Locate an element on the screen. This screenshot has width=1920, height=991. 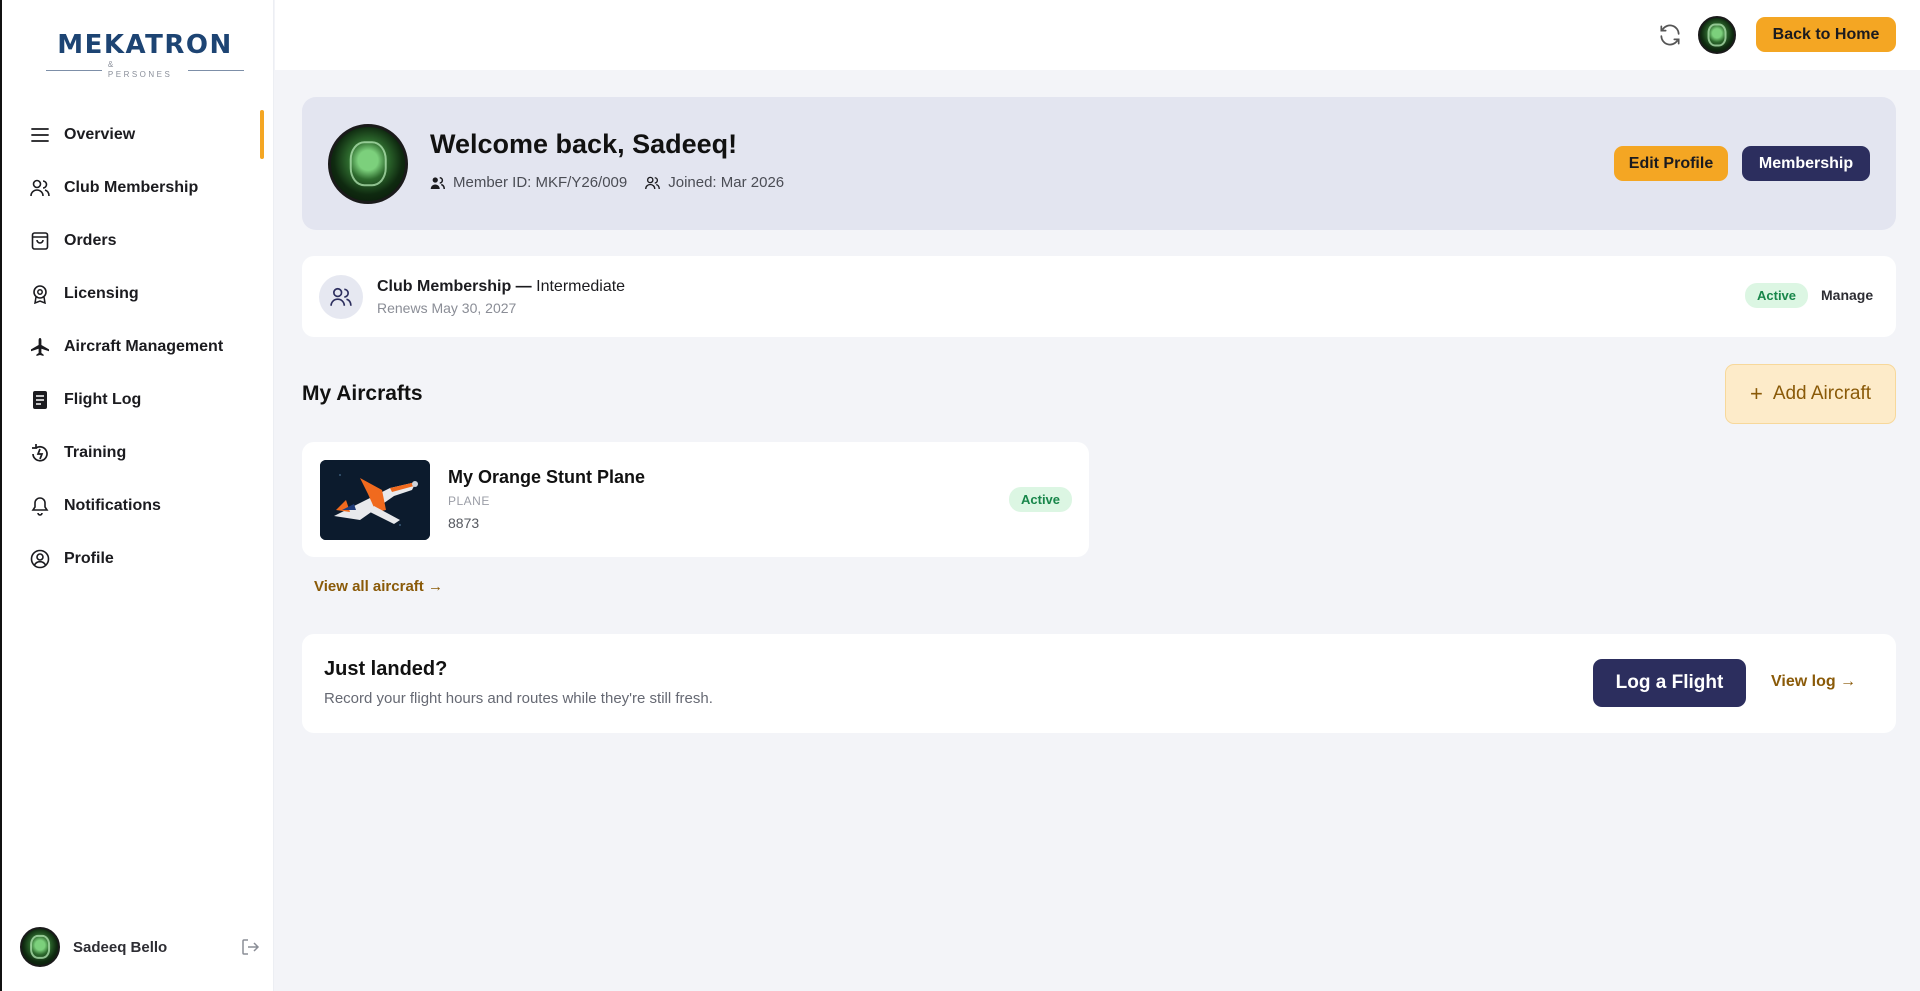
user-circle-icon is located at coordinates (40, 559).